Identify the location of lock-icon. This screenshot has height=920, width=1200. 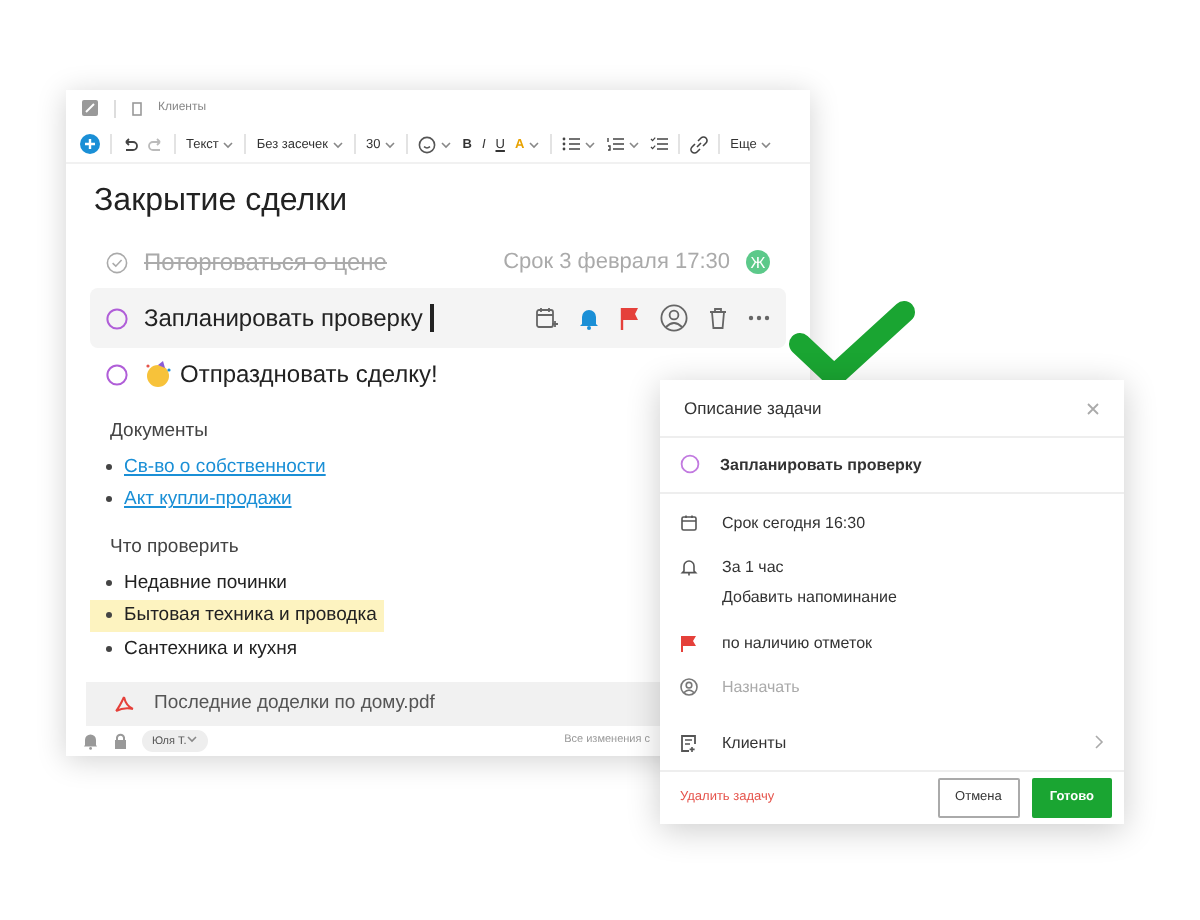
(121, 740).